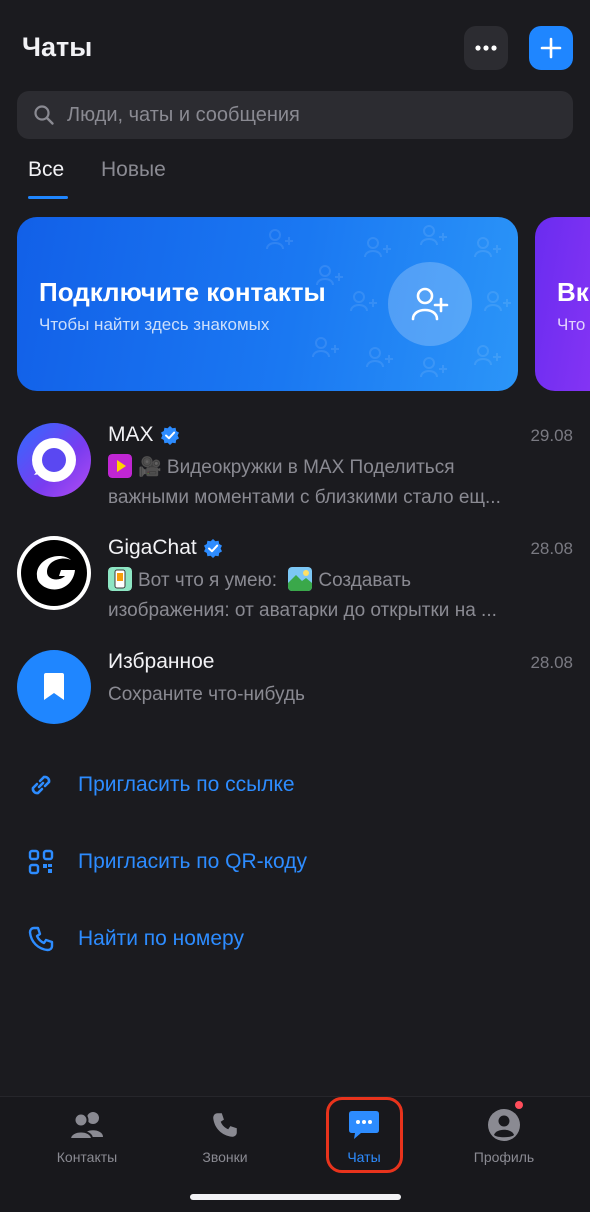 This screenshot has width=590, height=1212. I want to click on nav-label: Звонки, so click(225, 1157).